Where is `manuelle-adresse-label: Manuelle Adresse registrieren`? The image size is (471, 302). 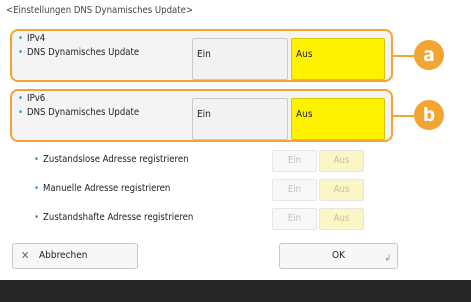 manuelle-adresse-label: Manuelle Adresse registrieren is located at coordinates (102, 188).